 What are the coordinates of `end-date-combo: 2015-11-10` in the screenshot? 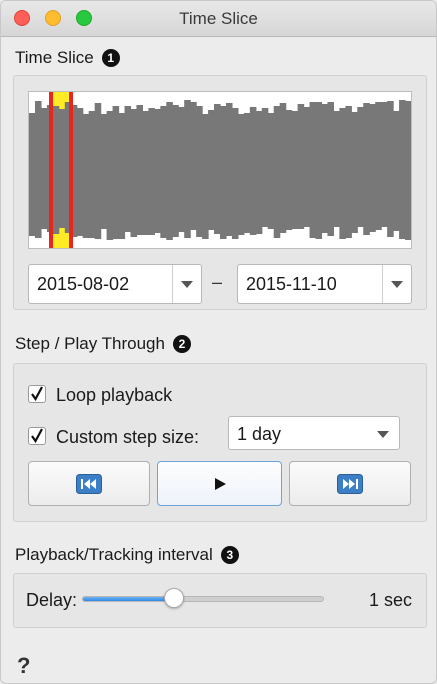 It's located at (324, 284).